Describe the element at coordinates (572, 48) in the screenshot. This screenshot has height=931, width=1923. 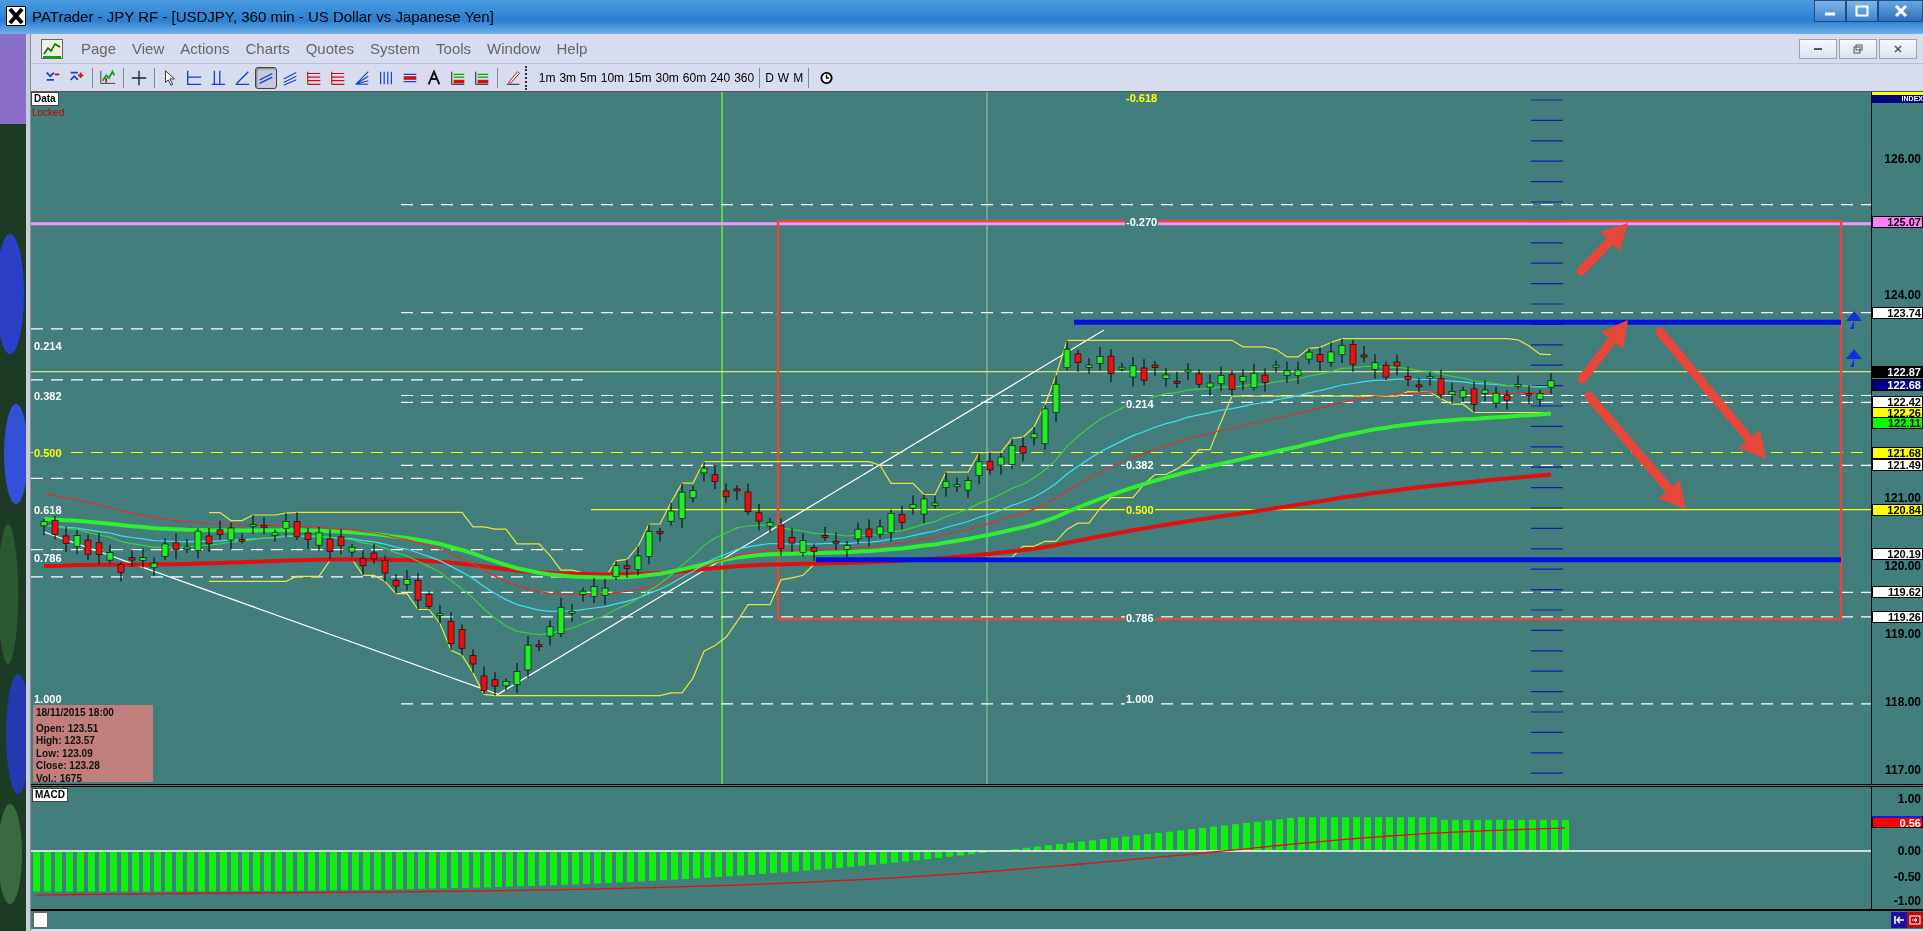
I see `menu-item: Help` at that location.